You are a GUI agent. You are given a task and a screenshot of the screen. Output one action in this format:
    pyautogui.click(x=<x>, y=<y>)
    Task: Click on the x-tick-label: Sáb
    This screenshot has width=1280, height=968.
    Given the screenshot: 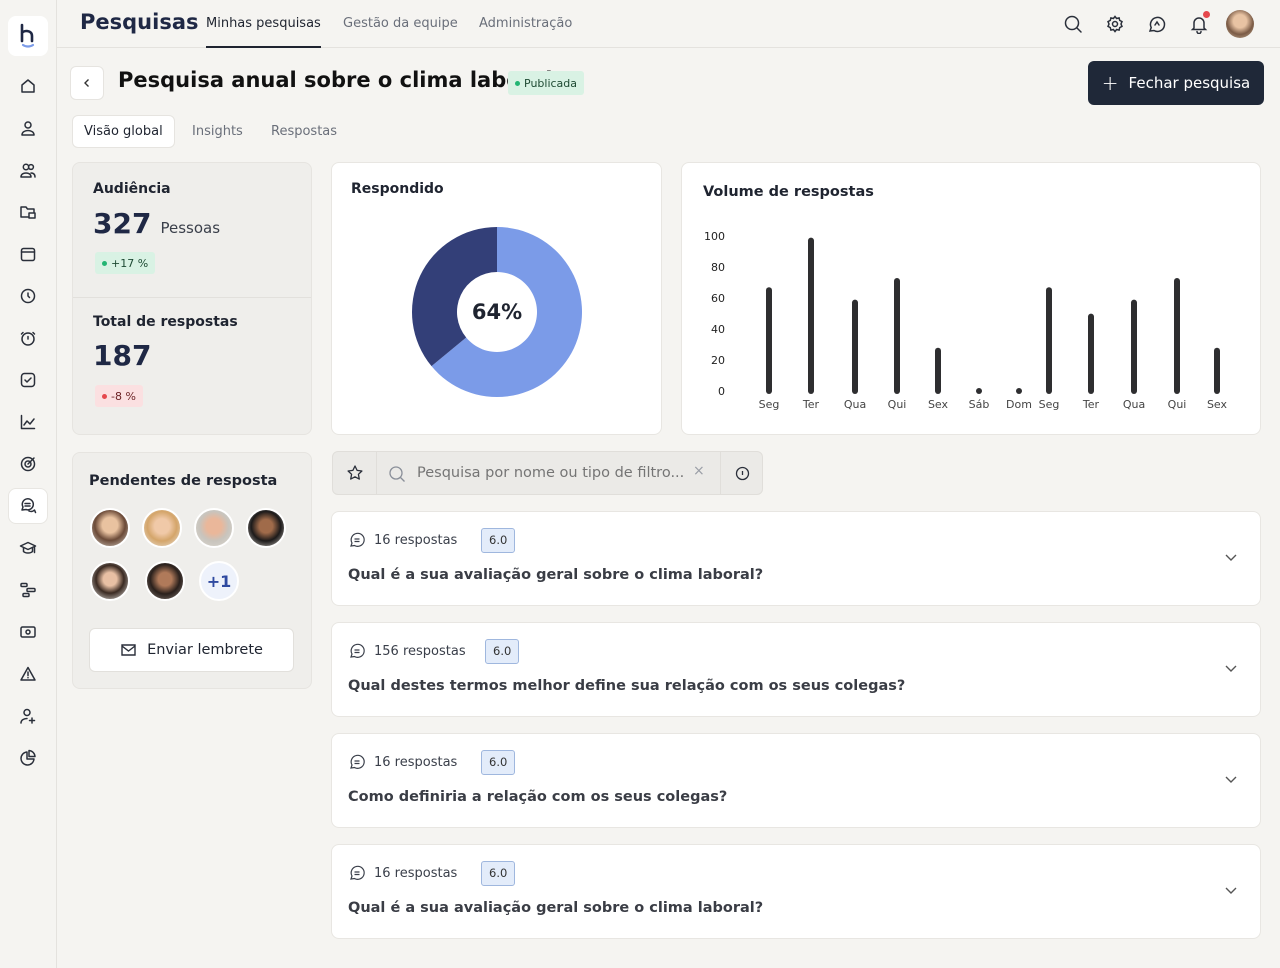 What is the action you would take?
    pyautogui.click(x=979, y=404)
    